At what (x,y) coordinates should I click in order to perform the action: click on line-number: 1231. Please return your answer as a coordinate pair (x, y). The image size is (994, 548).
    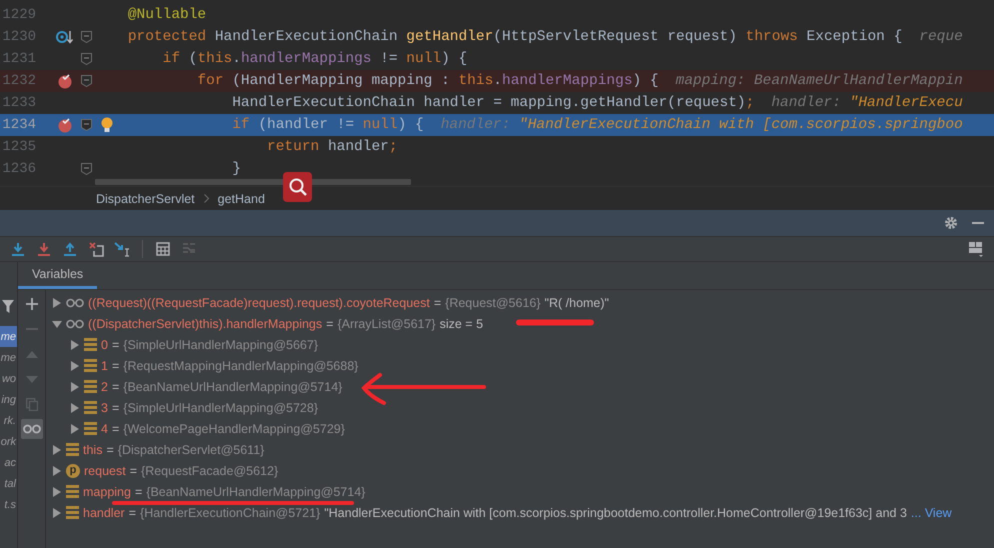
    Looking at the image, I should click on (18, 59).